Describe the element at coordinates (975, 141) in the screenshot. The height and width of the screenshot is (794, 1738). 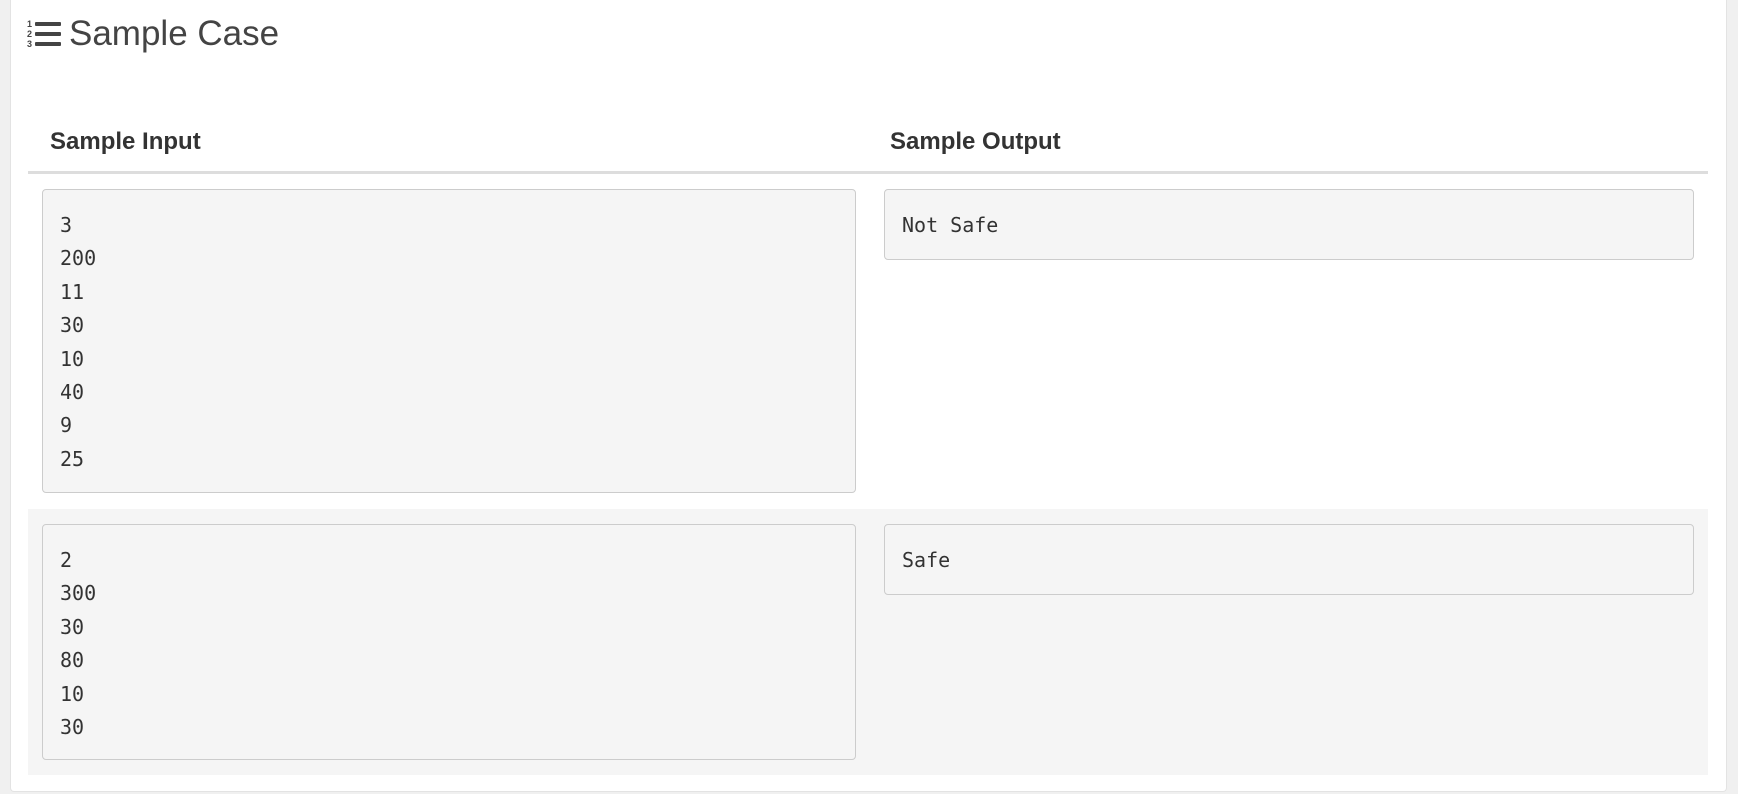
I see `sample-output-header: Sample Output` at that location.